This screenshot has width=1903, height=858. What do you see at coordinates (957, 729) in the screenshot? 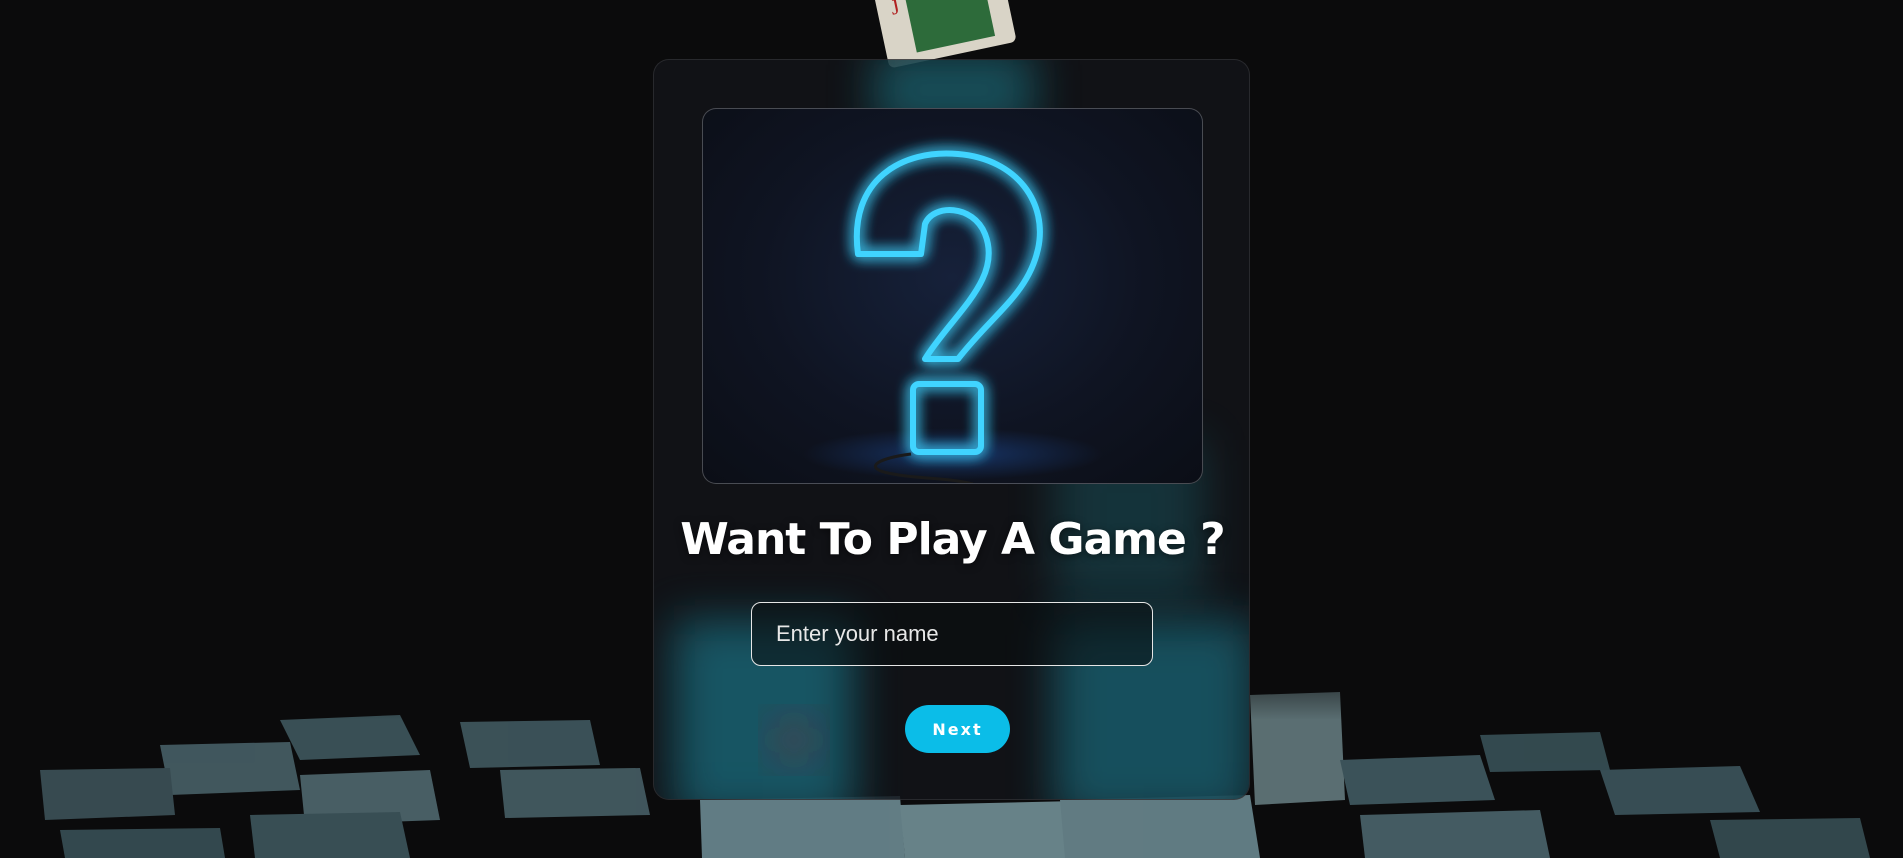
I see `next-button: Next` at bounding box center [957, 729].